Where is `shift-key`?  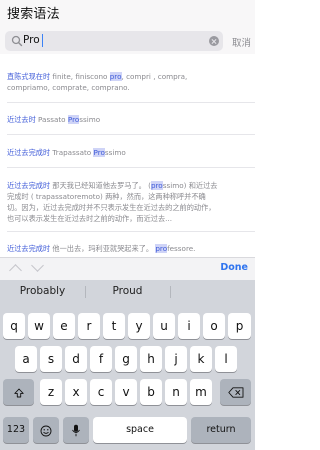 shift-key is located at coordinates (18, 392).